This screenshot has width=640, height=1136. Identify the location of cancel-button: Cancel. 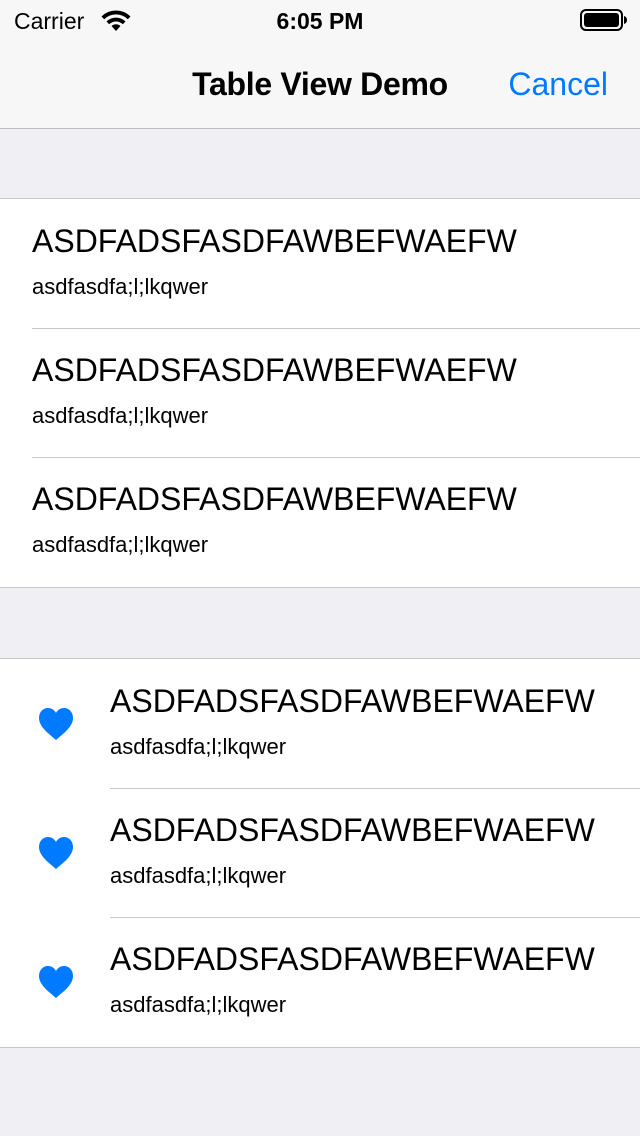
(558, 84).